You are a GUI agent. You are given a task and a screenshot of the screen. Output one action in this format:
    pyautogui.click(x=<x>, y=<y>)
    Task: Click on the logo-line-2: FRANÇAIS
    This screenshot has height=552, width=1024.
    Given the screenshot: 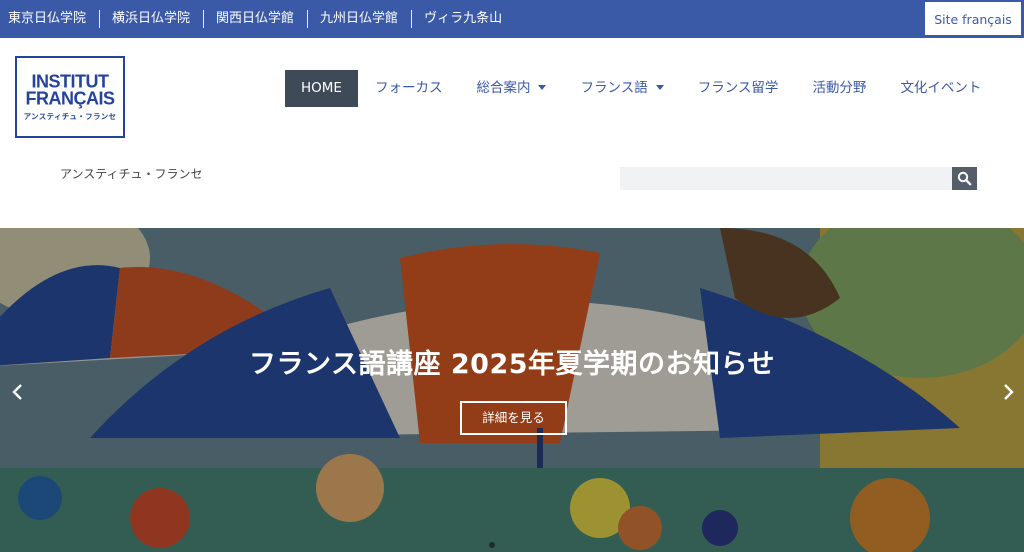 What is the action you would take?
    pyautogui.click(x=70, y=98)
    